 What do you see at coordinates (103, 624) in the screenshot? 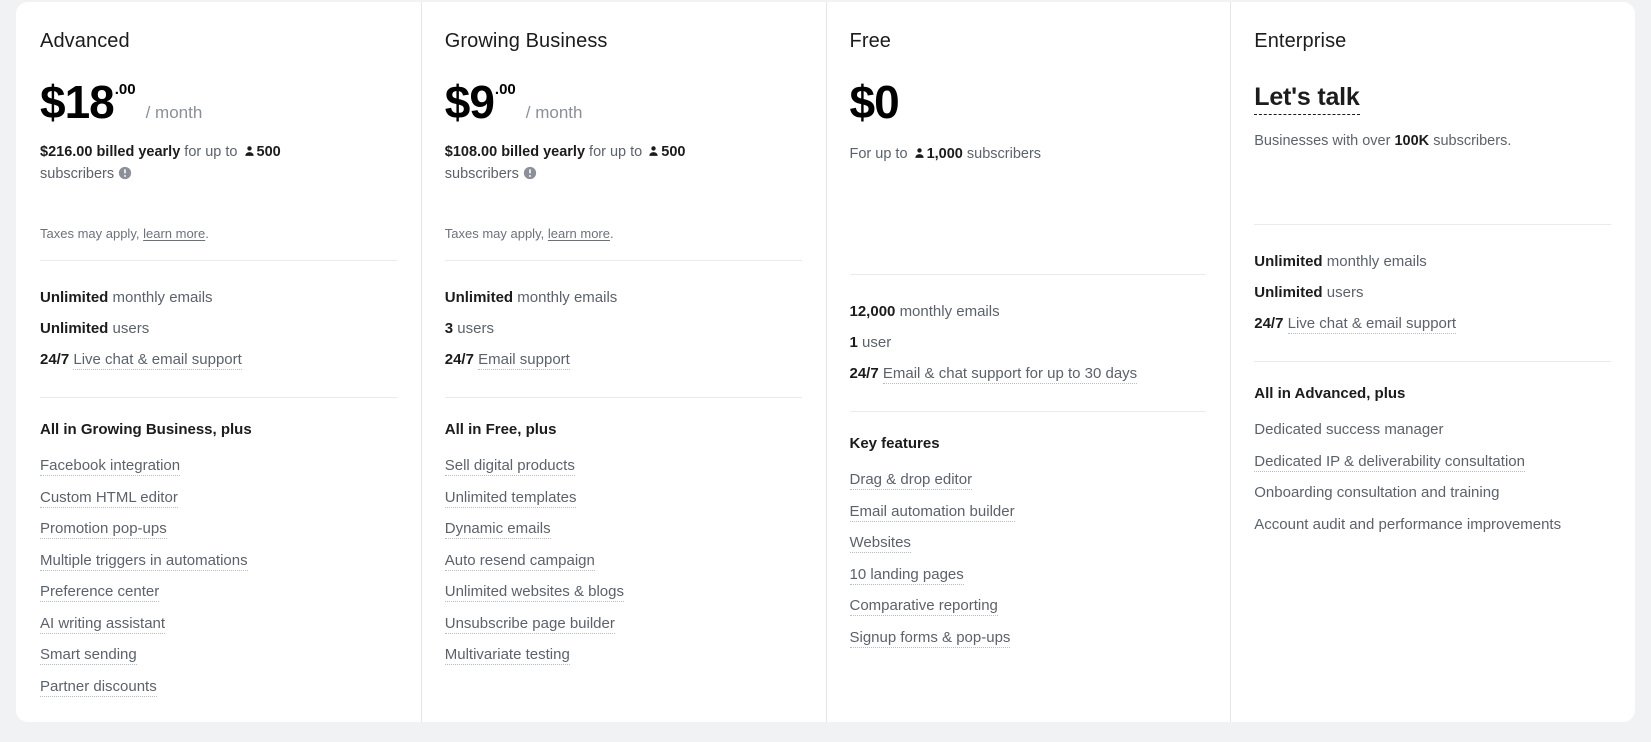
I see `feature-label: AI writing assistant` at bounding box center [103, 624].